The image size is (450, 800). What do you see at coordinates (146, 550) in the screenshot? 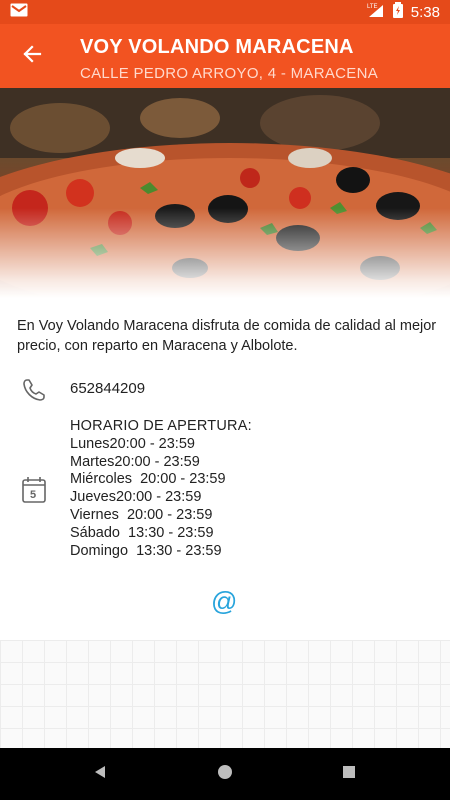
I see `hours-row: Domingo 13:30 - 23:59` at bounding box center [146, 550].